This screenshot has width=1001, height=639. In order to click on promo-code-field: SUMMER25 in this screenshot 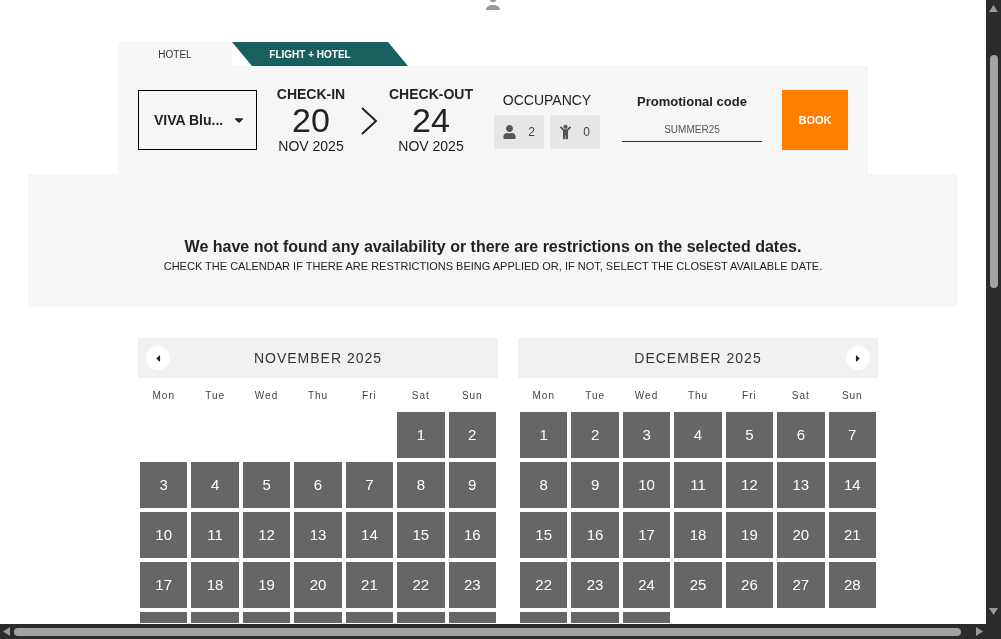, I will do `click(692, 130)`.